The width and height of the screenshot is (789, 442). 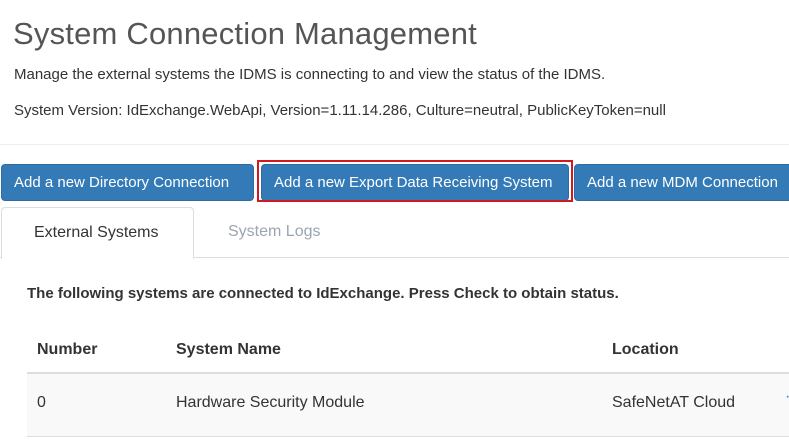 What do you see at coordinates (245, 33) in the screenshot?
I see `page-title: System Connection Management` at bounding box center [245, 33].